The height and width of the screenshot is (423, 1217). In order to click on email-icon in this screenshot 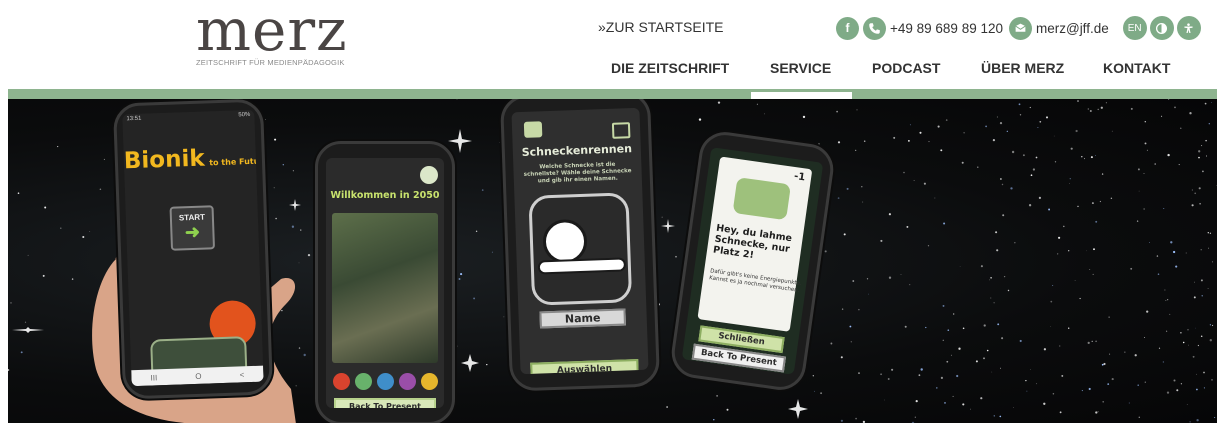, I will do `click(1020, 28)`.